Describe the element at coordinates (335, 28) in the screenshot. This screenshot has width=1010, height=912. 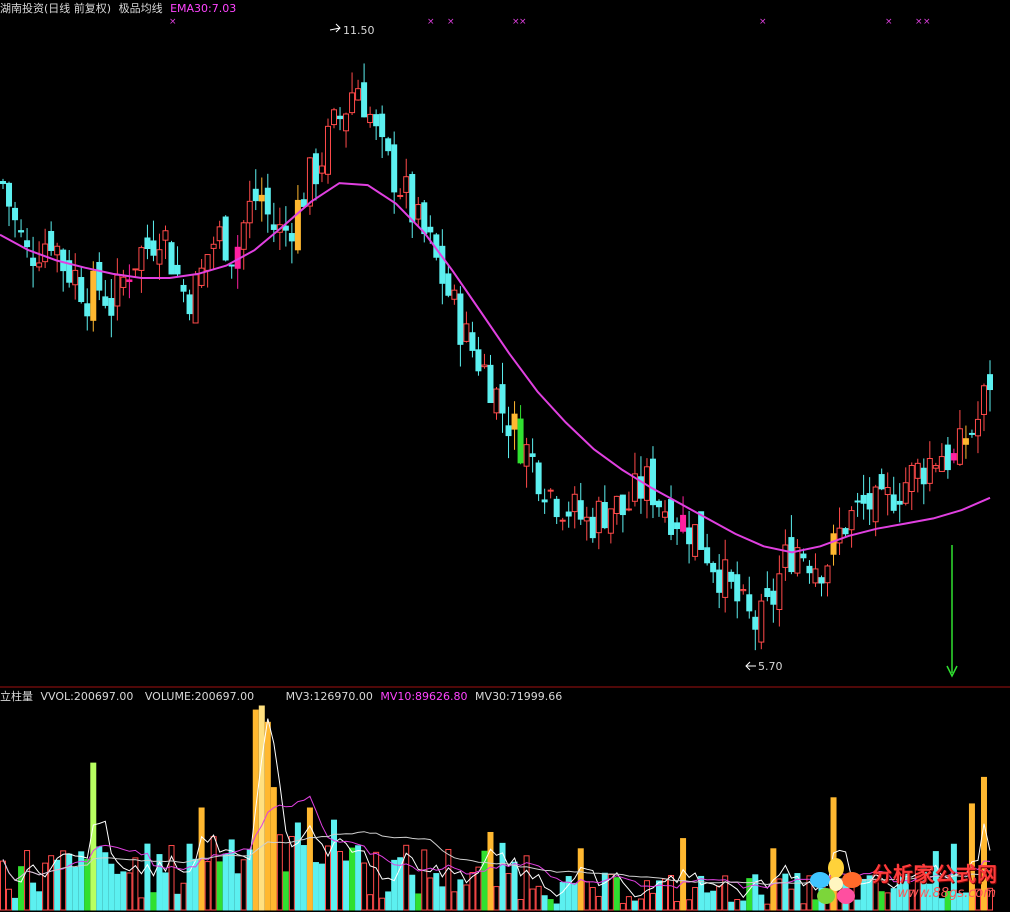
I see `high-pointer-icon` at that location.